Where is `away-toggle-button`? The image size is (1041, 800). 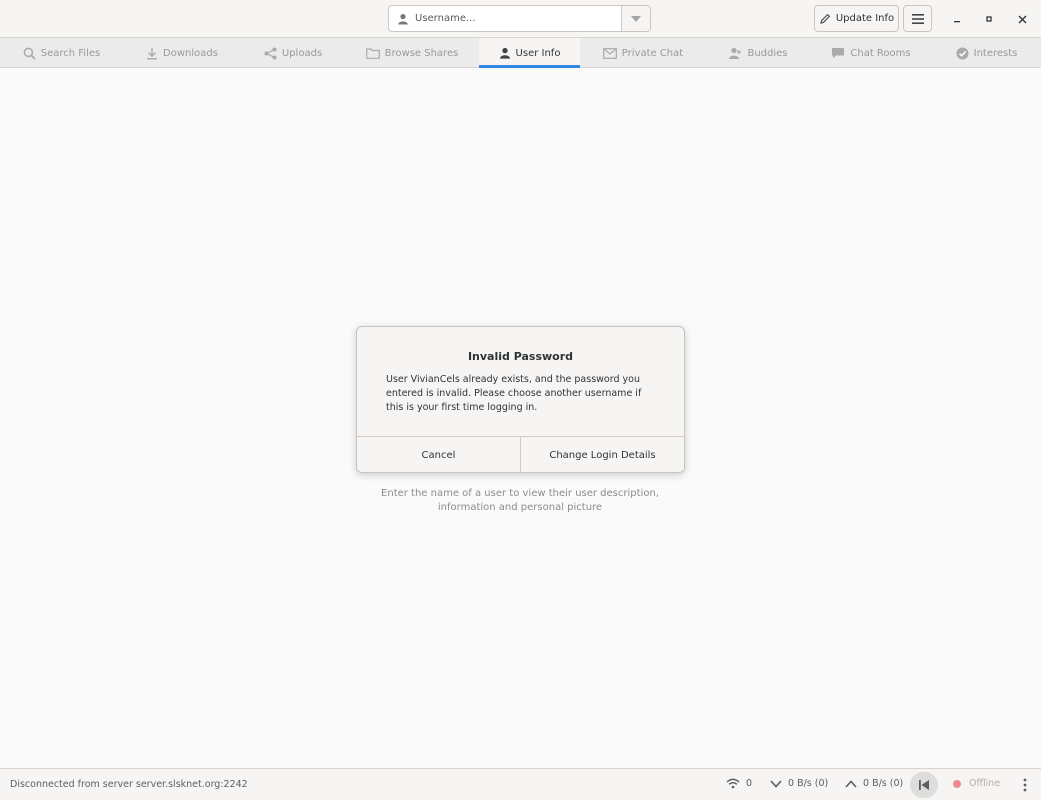 away-toggle-button is located at coordinates (924, 785).